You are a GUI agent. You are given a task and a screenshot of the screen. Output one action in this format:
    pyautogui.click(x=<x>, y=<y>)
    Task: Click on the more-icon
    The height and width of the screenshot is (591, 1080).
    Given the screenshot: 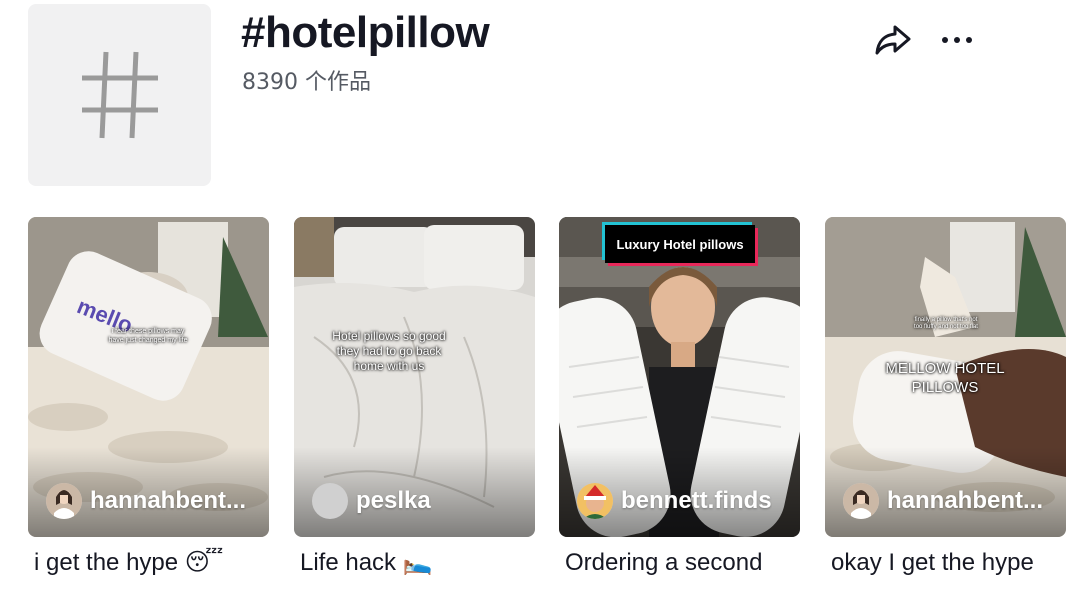 What is the action you would take?
    pyautogui.click(x=957, y=40)
    